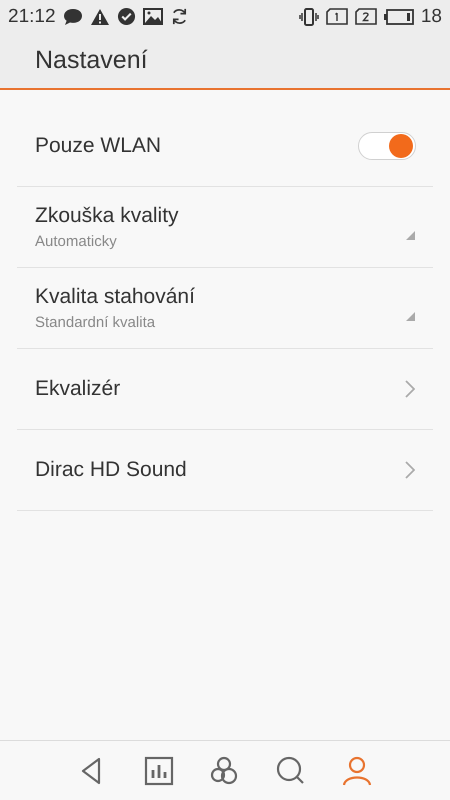 The image size is (450, 800). Describe the element at coordinates (32, 17) in the screenshot. I see `status-time: 21:12` at that location.